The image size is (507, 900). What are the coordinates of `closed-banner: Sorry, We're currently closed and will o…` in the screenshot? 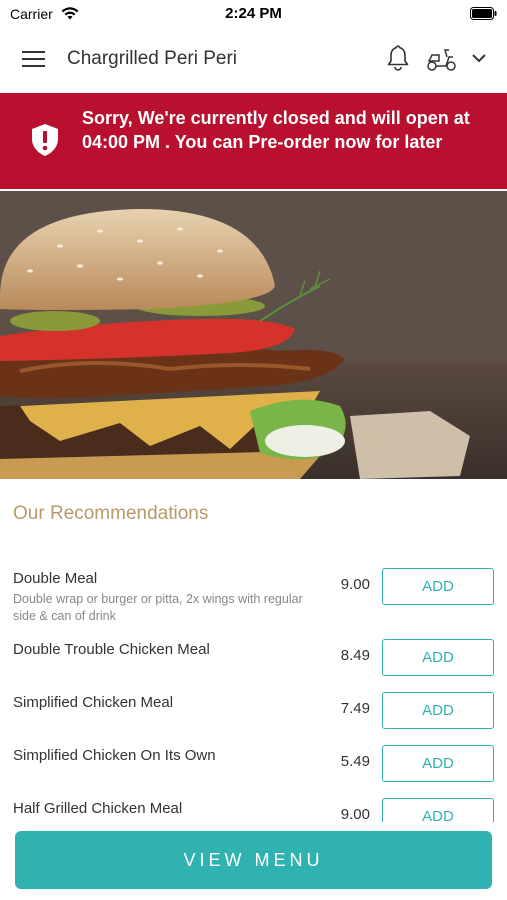 It's located at (253, 141).